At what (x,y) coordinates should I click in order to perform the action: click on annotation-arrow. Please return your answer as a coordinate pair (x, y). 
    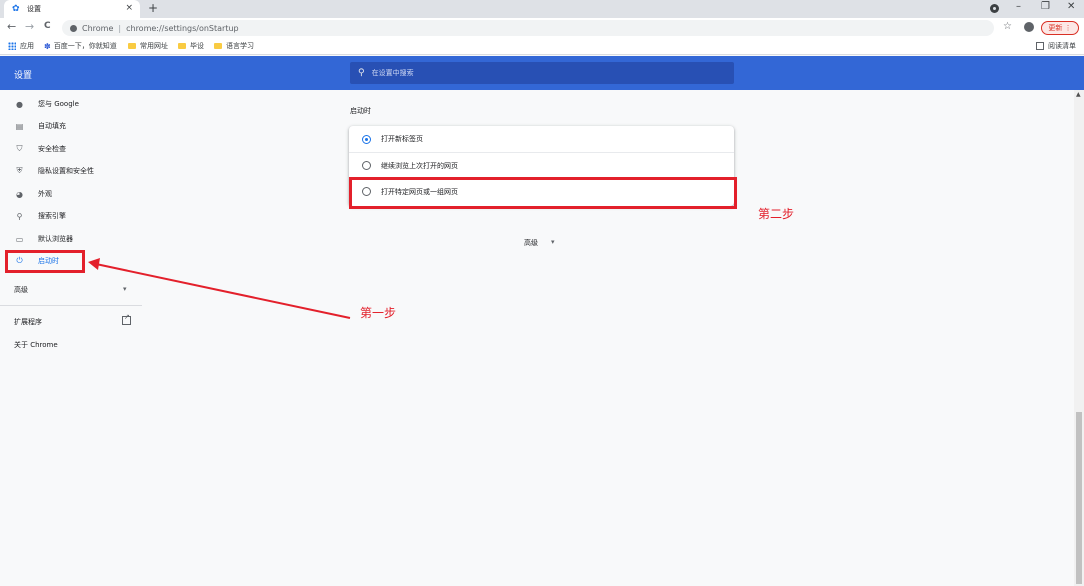
    Looking at the image, I should click on (219, 288).